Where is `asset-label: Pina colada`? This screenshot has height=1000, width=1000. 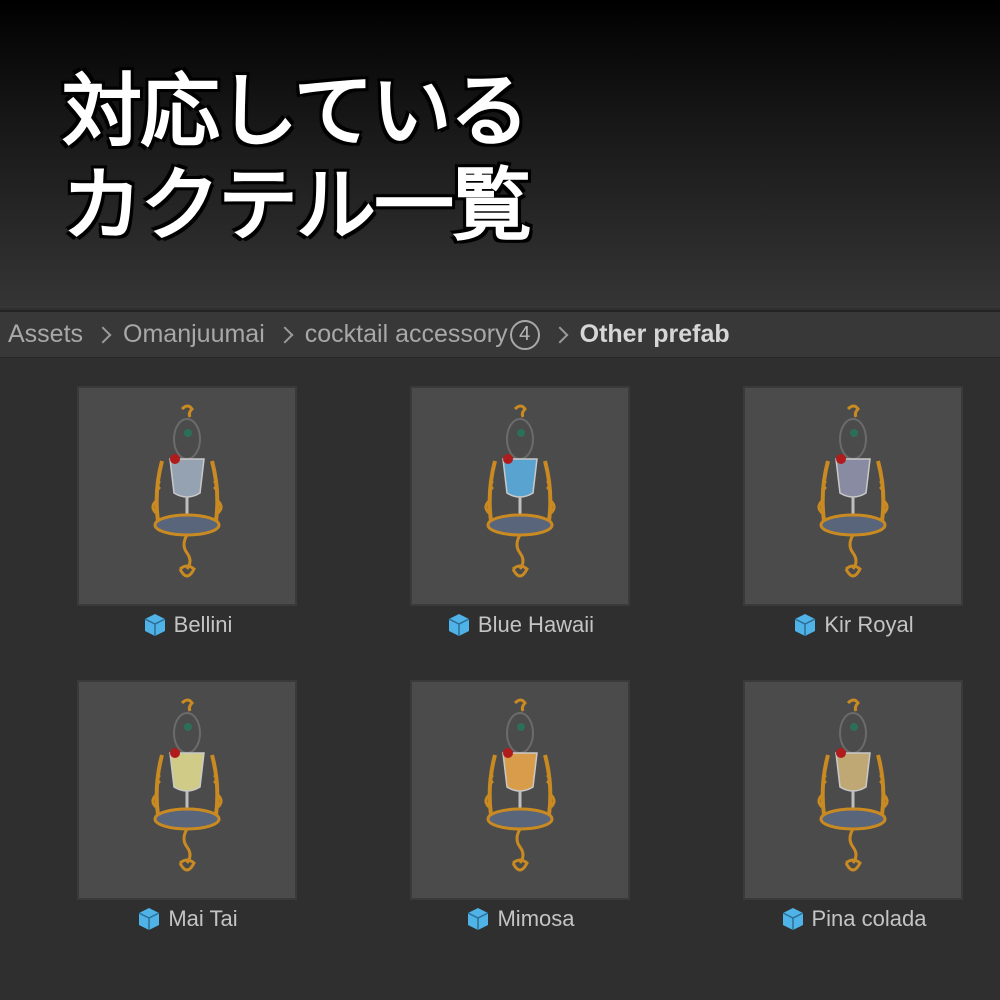
asset-label: Pina colada is located at coordinates (853, 919).